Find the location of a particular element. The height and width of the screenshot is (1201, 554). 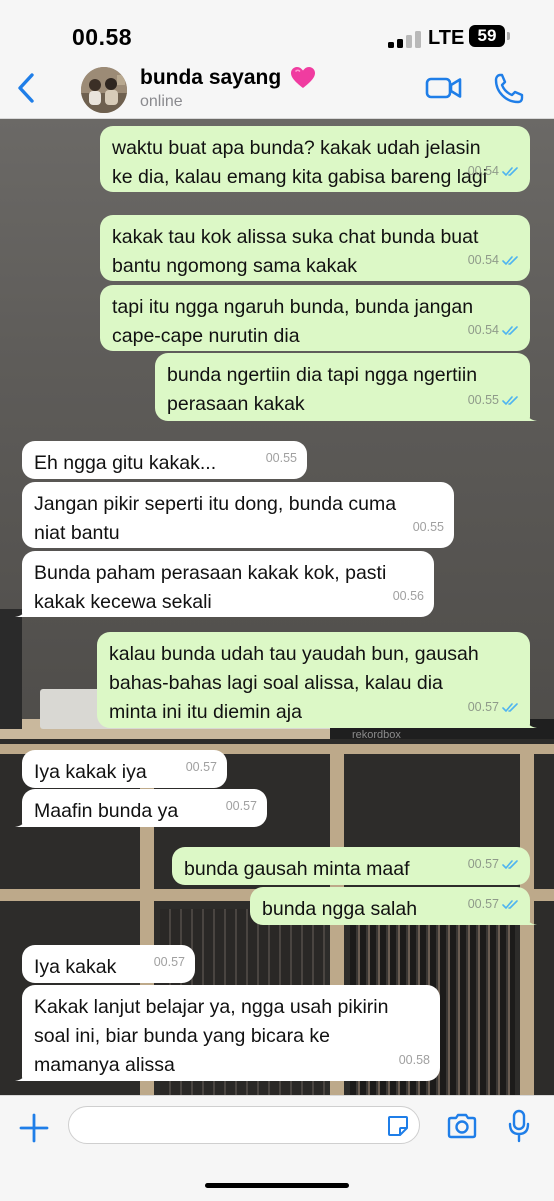

sticker-icon is located at coordinates (398, 1126).